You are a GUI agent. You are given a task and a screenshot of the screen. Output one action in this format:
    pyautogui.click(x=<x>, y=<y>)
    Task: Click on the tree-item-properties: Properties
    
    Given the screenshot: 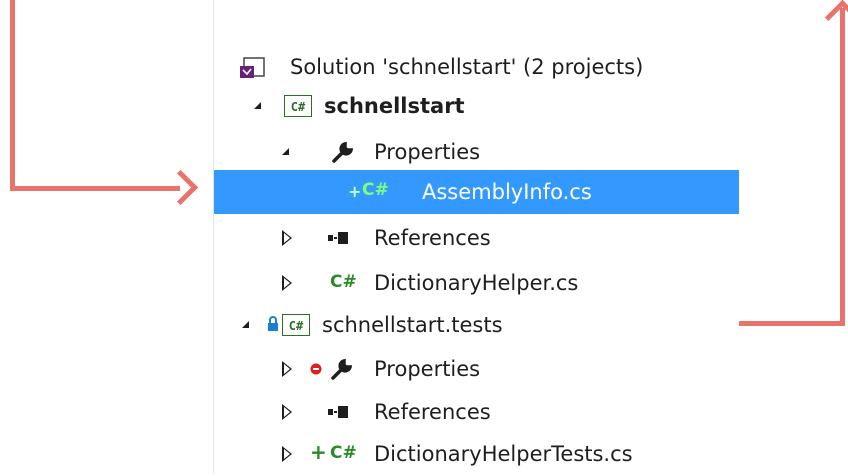 What is the action you would take?
    pyautogui.click(x=476, y=152)
    